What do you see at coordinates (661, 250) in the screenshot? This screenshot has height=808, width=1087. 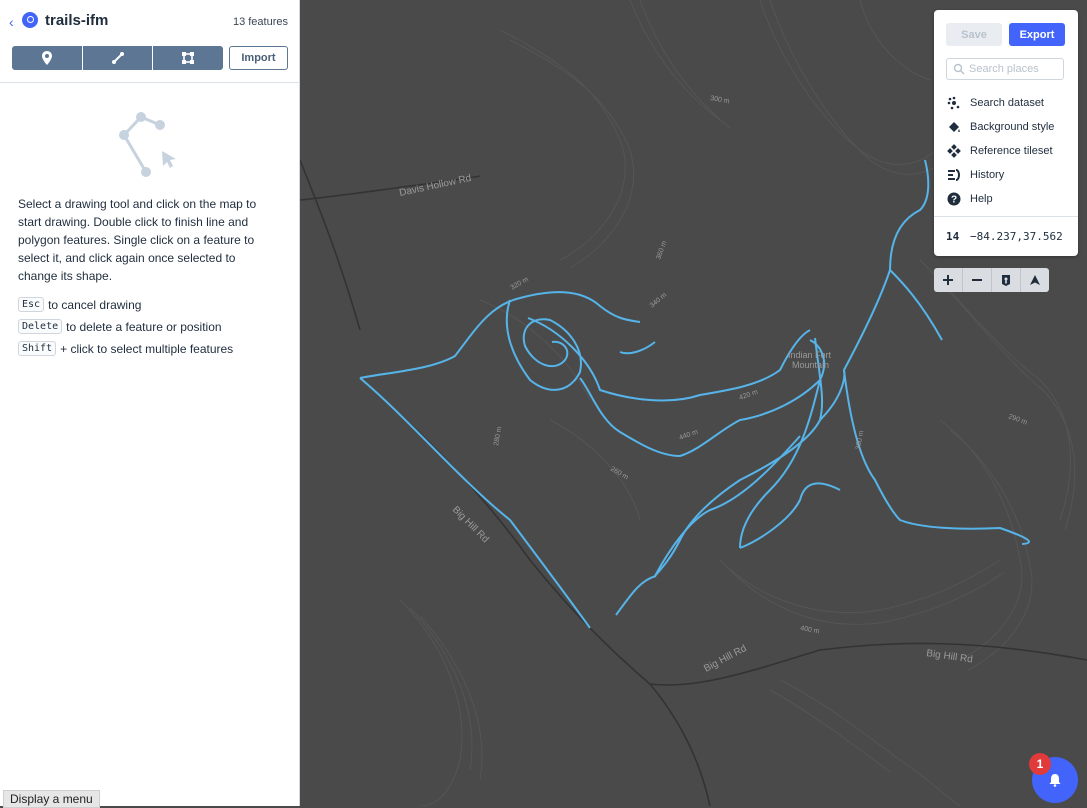 I see `contour-label: 360 m` at bounding box center [661, 250].